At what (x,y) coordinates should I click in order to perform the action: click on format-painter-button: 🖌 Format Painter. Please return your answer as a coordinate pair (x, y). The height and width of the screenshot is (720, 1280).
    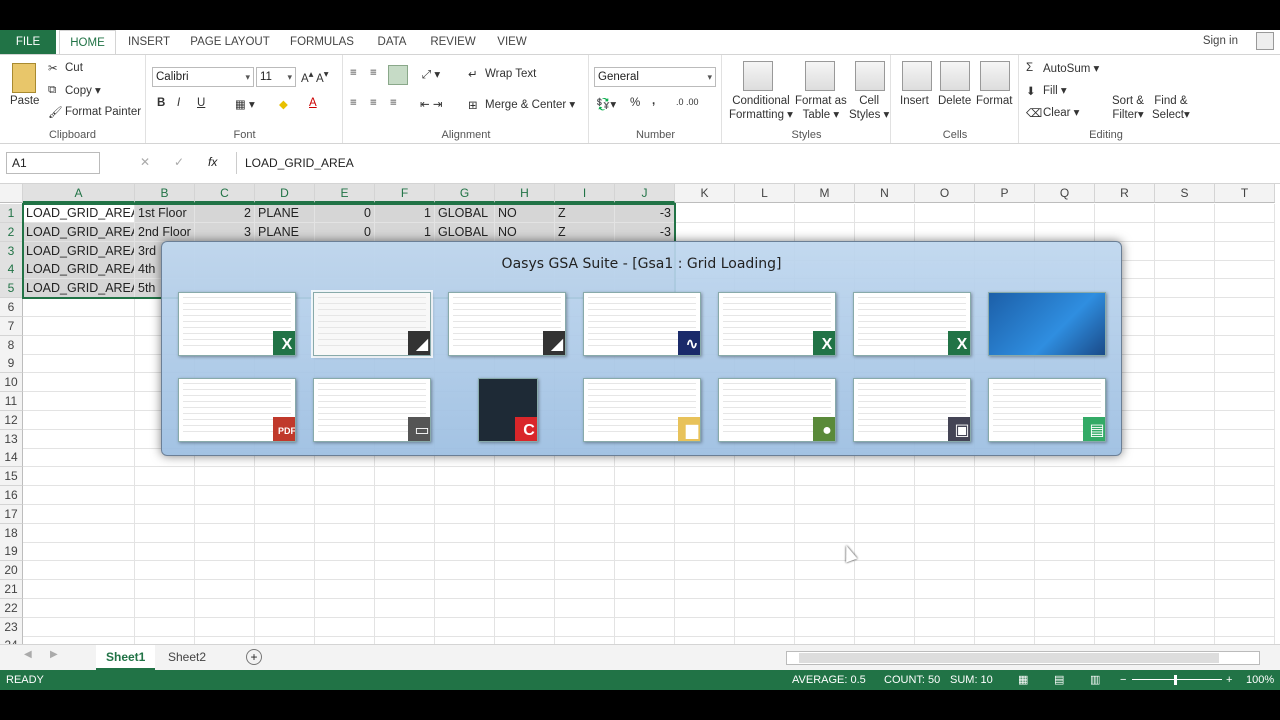
    Looking at the image, I should click on (94, 112).